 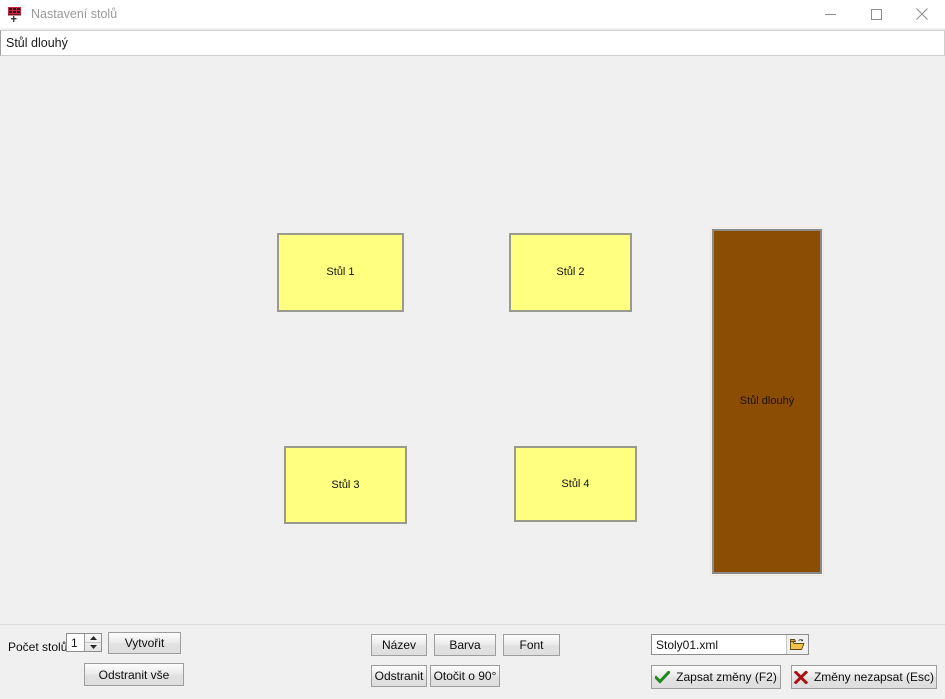 What do you see at coordinates (134, 674) in the screenshot?
I see `delete-all-button: Odstranit vše` at bounding box center [134, 674].